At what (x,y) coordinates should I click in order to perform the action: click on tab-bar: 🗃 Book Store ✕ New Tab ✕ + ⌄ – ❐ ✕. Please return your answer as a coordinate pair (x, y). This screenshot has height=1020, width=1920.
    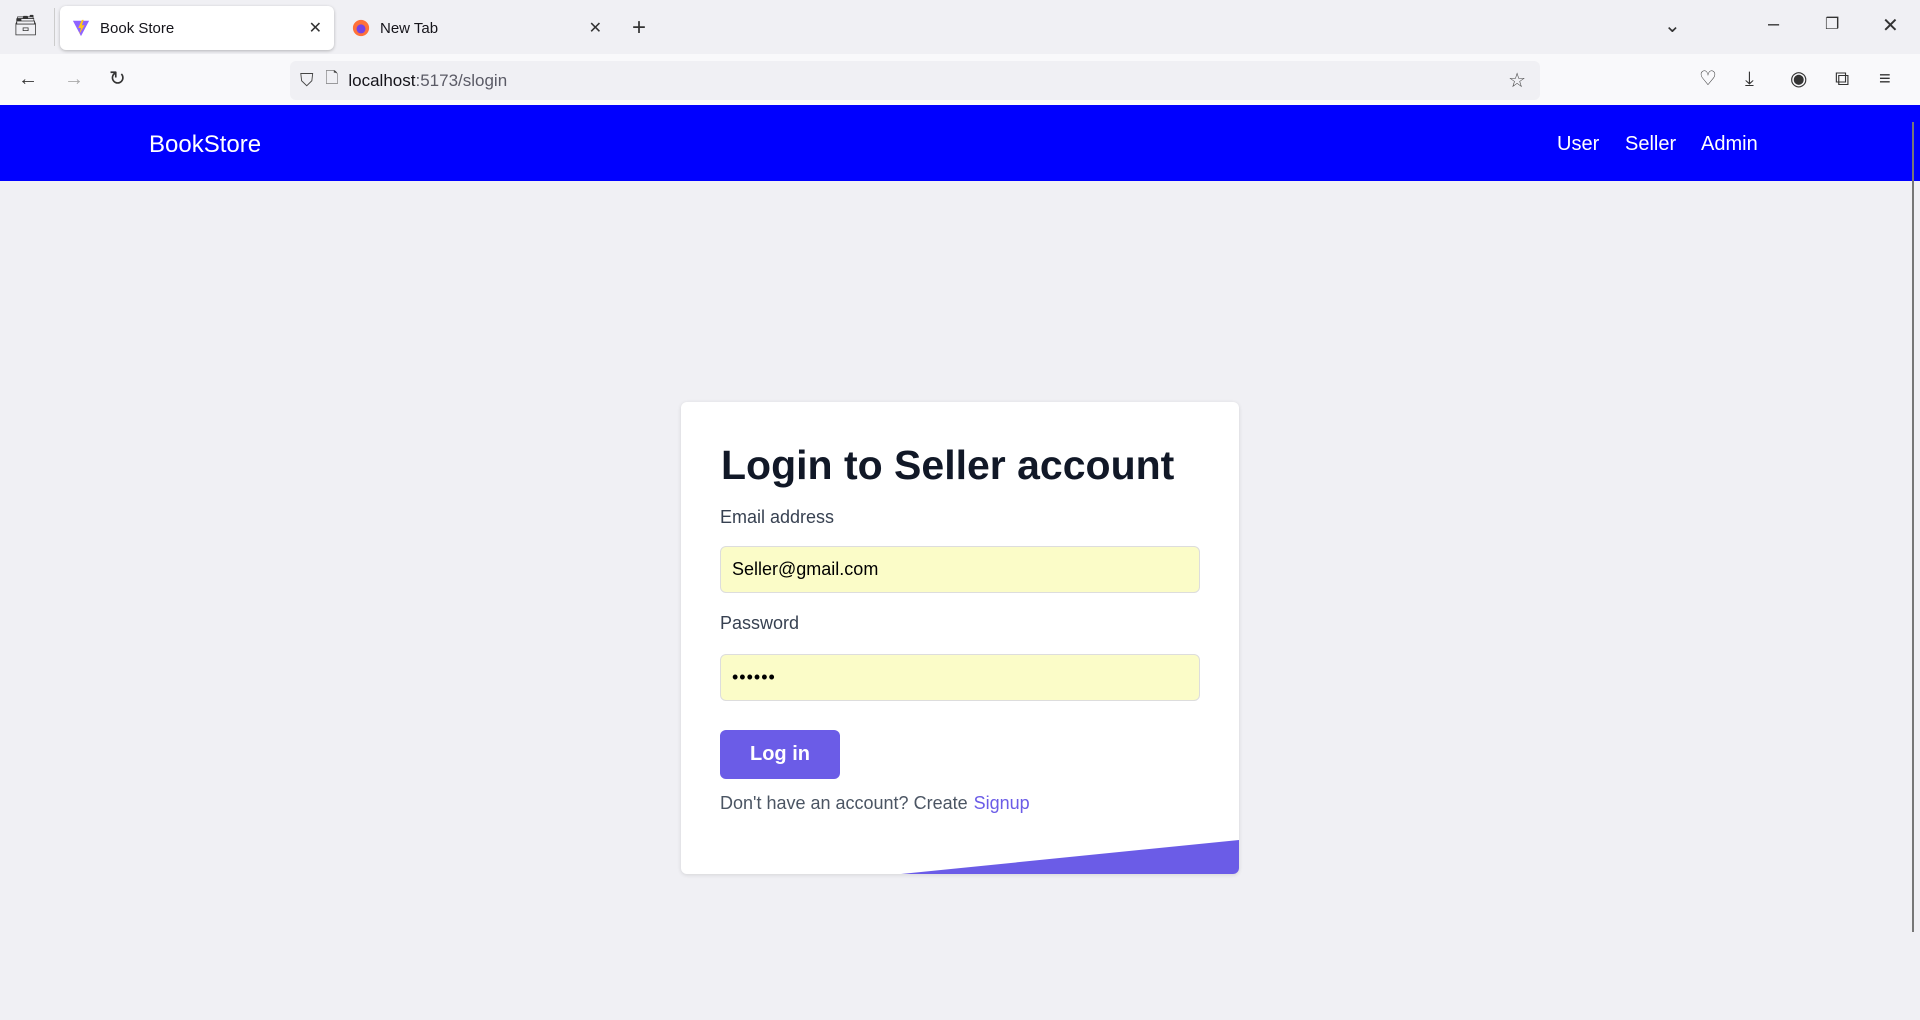
    Looking at the image, I should click on (960, 27).